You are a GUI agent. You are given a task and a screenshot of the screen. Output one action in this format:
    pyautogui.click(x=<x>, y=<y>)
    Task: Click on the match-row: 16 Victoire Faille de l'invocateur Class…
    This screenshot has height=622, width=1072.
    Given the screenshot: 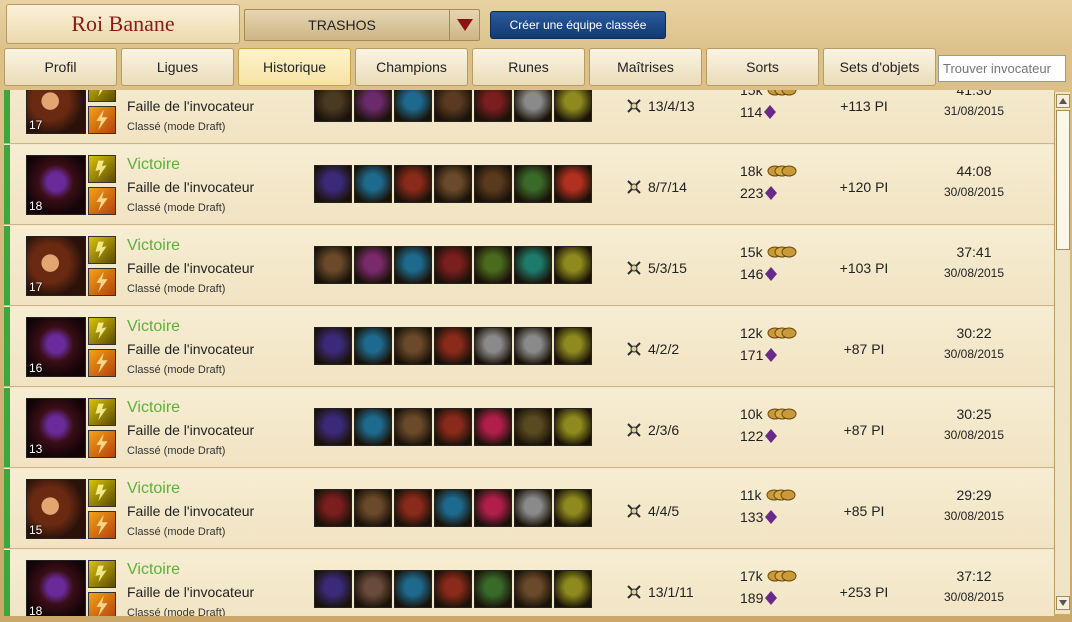 What is the action you would take?
    pyautogui.click(x=529, y=347)
    